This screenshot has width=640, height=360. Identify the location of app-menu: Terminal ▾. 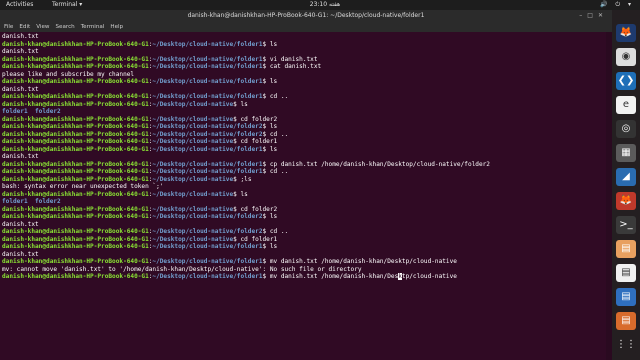
(67, 5).